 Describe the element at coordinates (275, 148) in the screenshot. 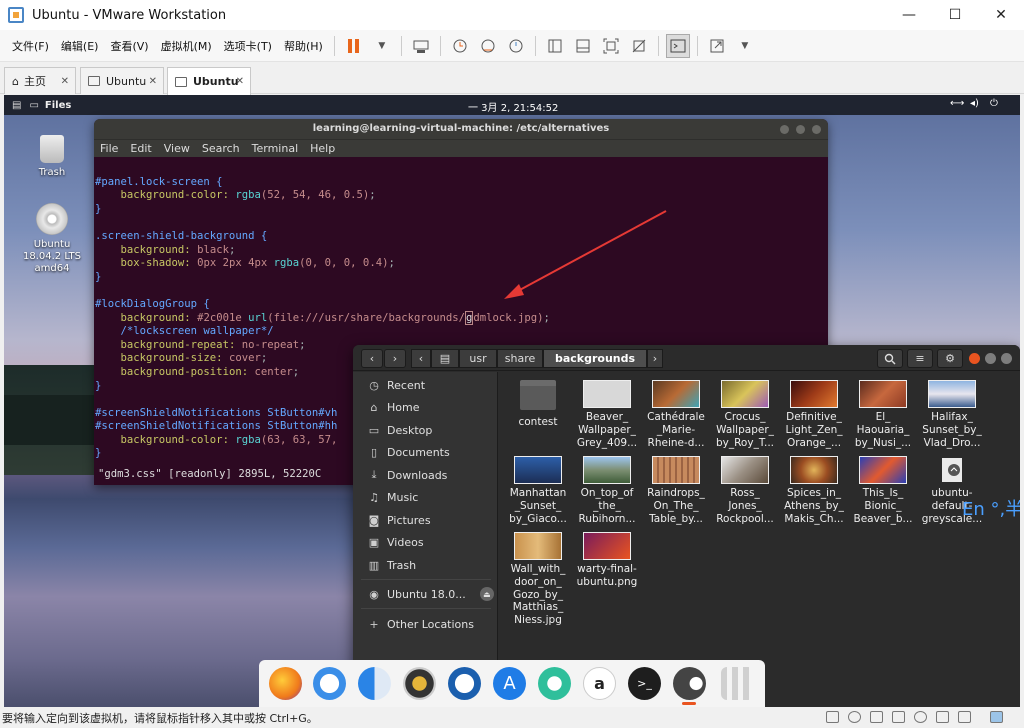

I see `terminal-menu-terminal: Terminal` at that location.